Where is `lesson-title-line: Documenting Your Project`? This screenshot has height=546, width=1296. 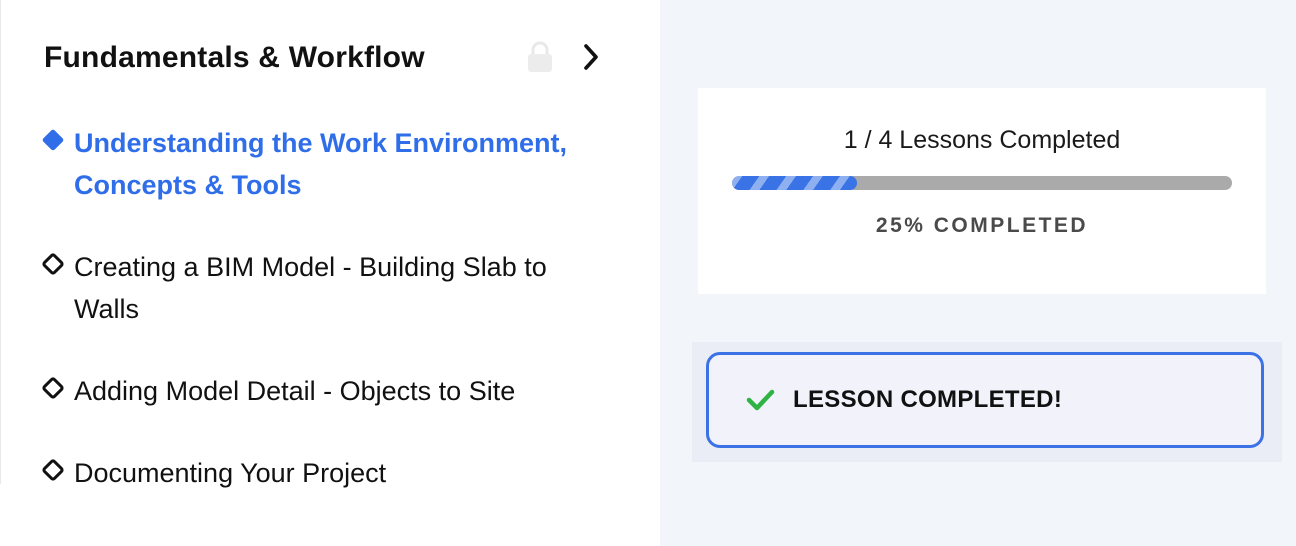
lesson-title-line: Documenting Your Project is located at coordinates (230, 473).